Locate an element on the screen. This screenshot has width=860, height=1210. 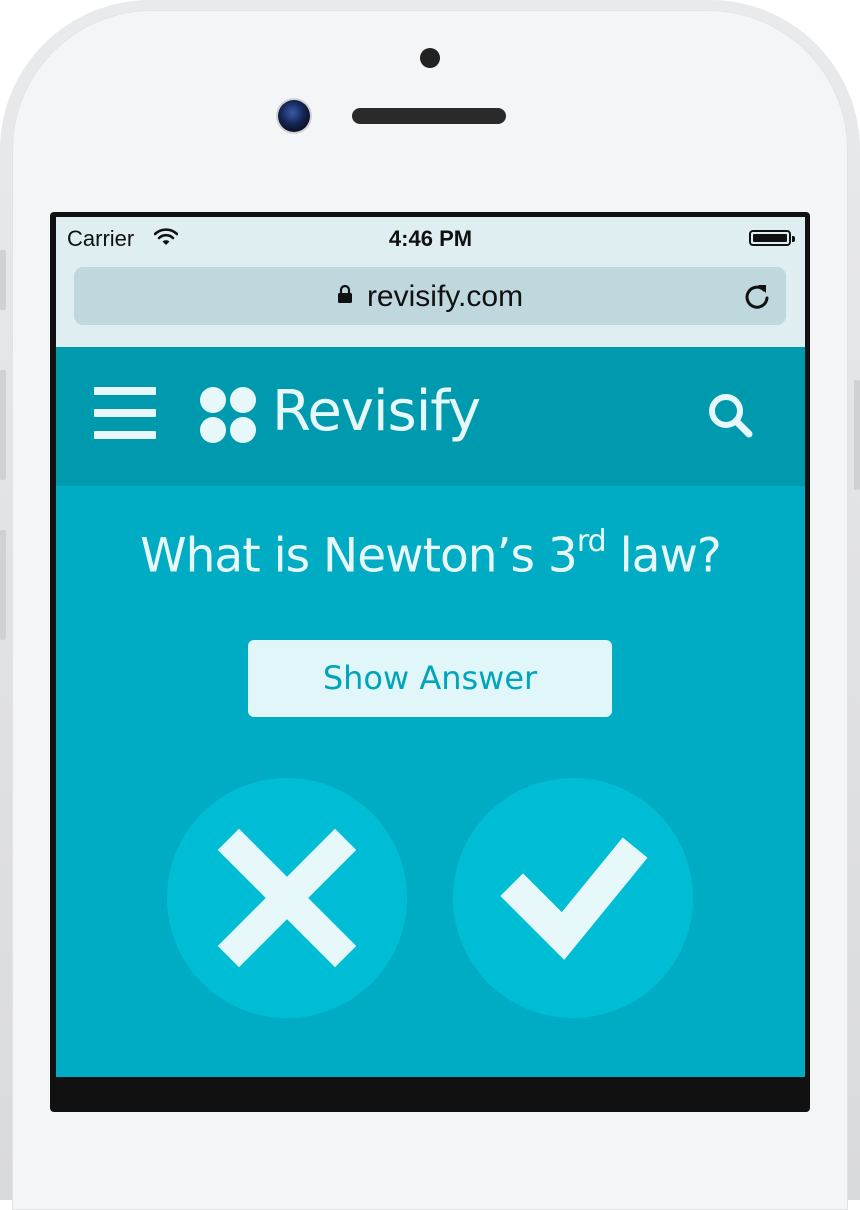
hamburger-menu-icon is located at coordinates (125, 413).